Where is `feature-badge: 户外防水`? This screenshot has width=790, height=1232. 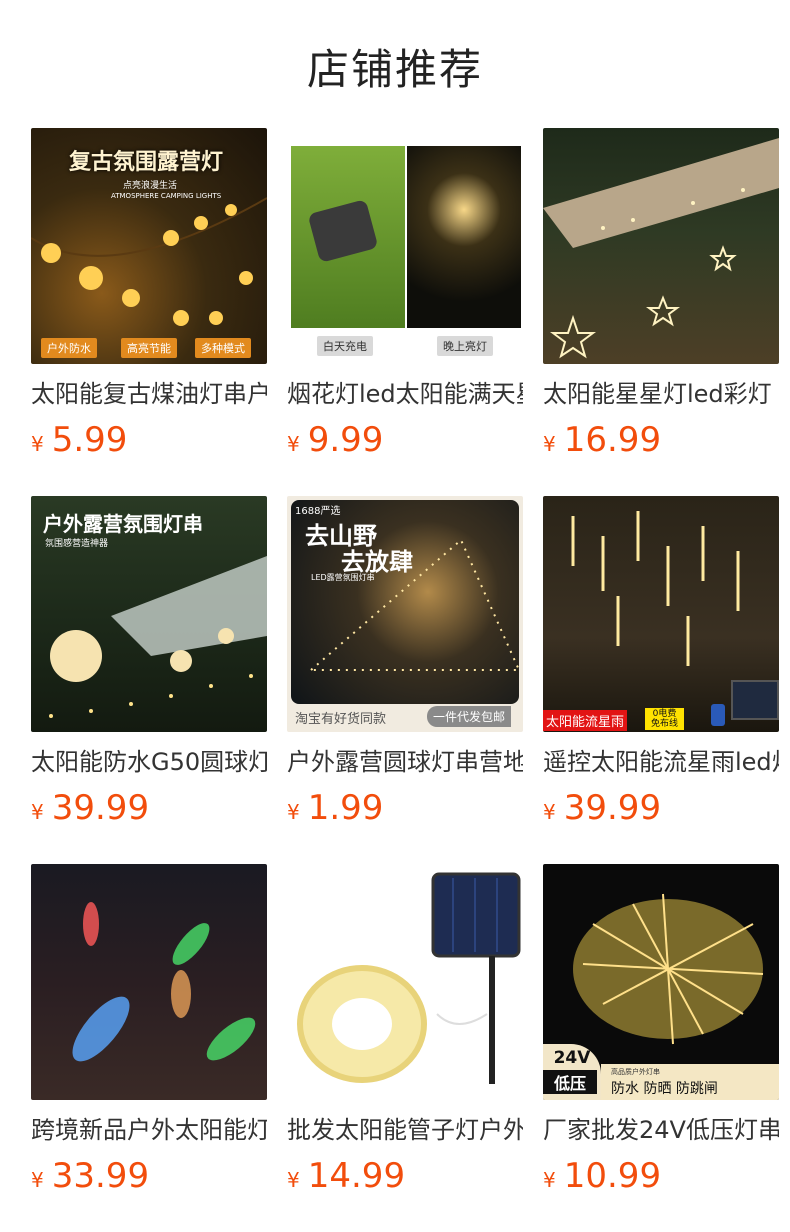
feature-badge: 户外防水 is located at coordinates (69, 348).